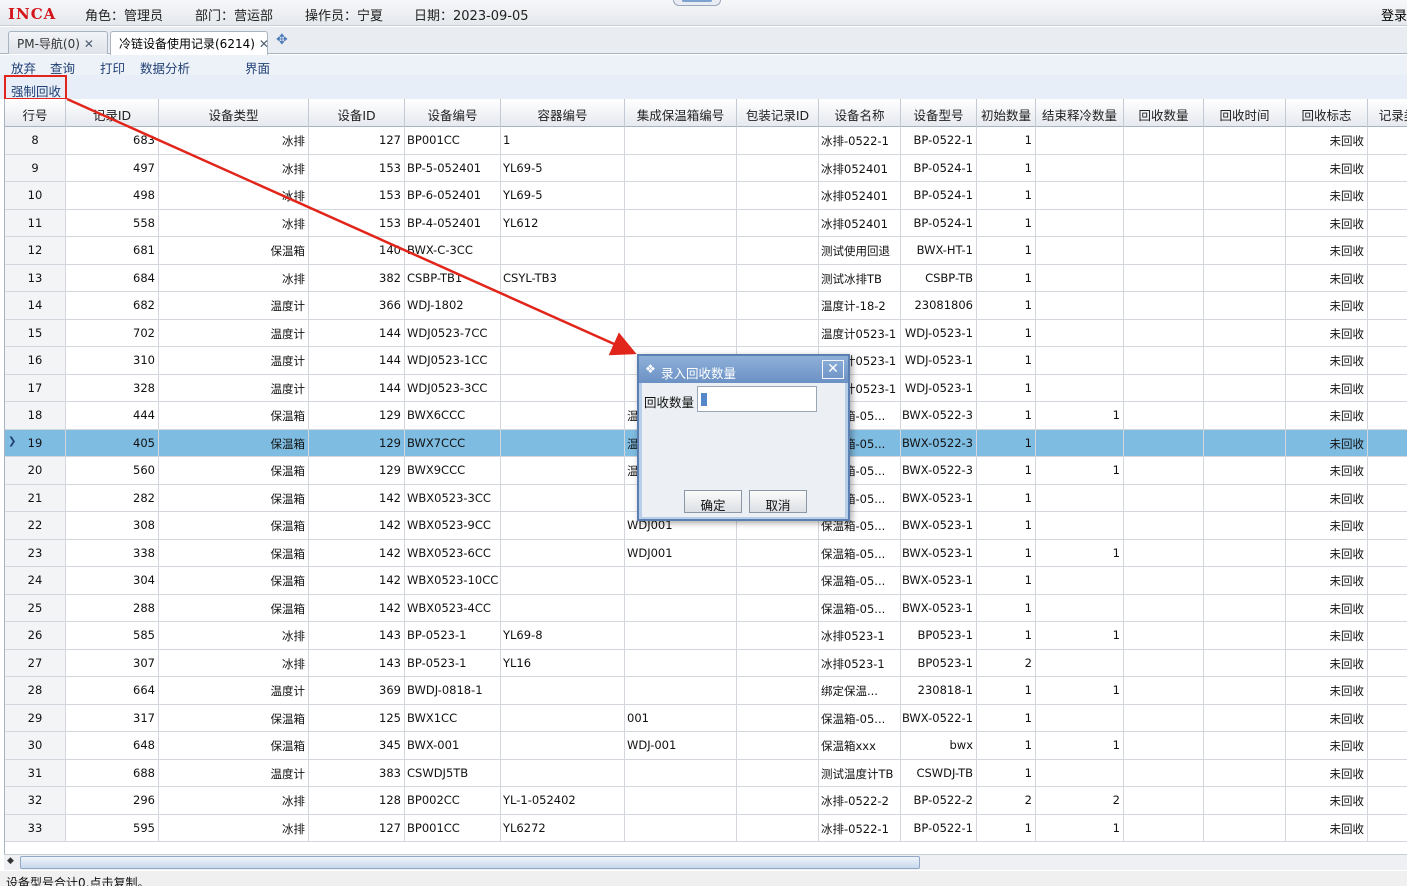  Describe the element at coordinates (35, 745) in the screenshot. I see `cell-row-number: 30` at that location.